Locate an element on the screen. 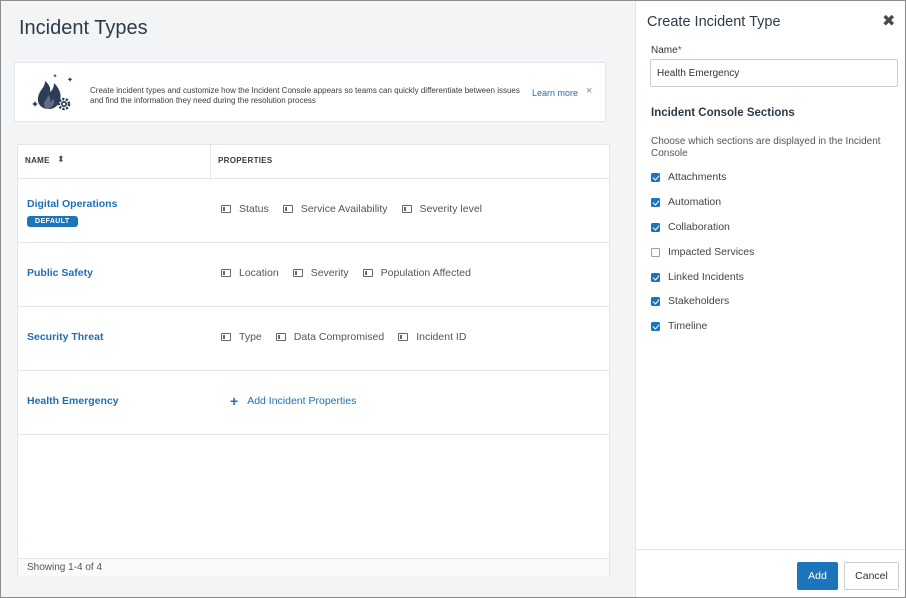  column-divider is located at coordinates (210, 161).